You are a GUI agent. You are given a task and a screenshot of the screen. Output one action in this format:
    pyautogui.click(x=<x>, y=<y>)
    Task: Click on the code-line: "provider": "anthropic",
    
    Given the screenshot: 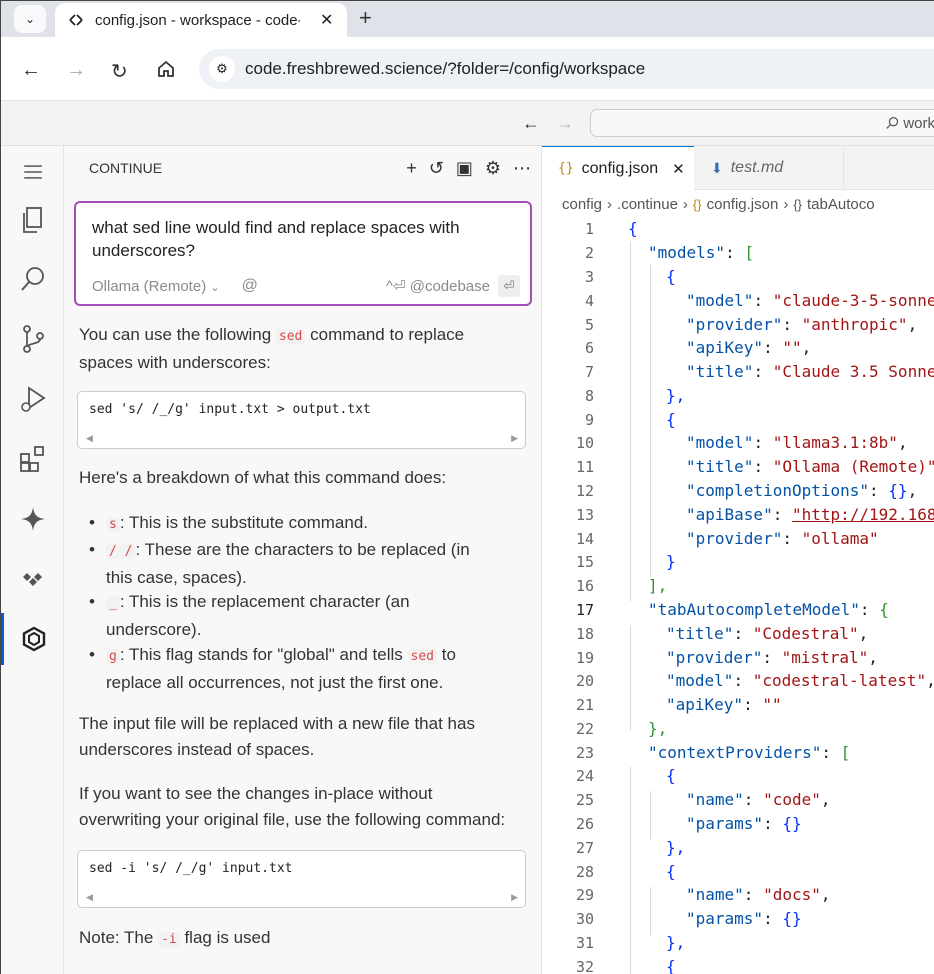 What is the action you would take?
    pyautogui.click(x=802, y=324)
    